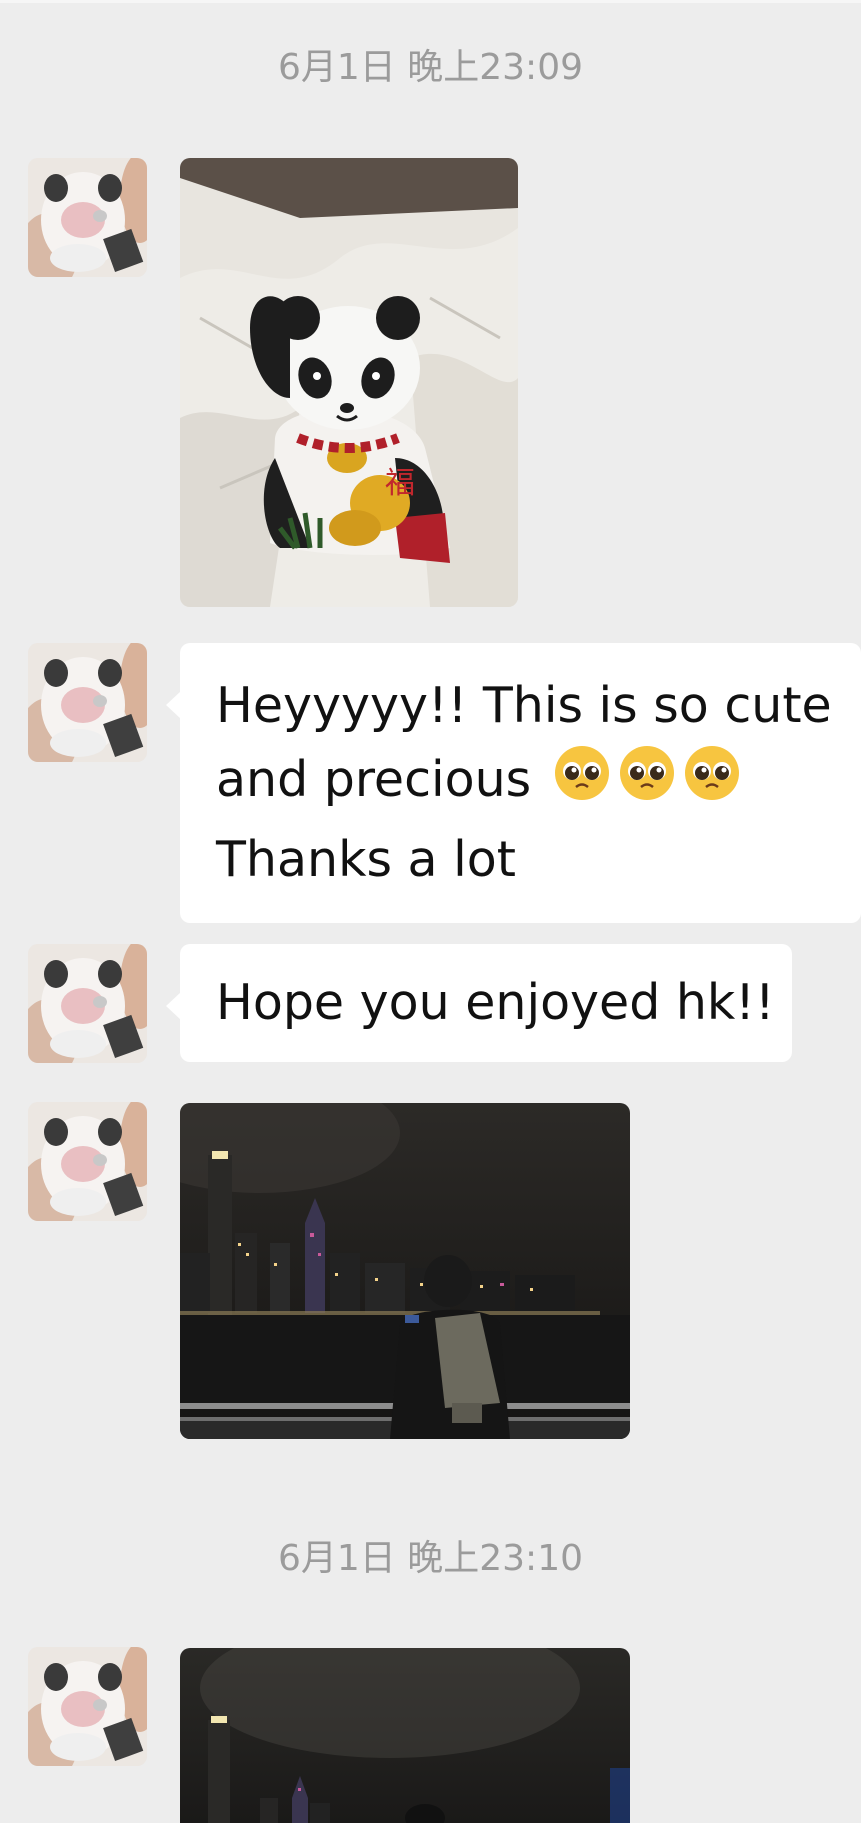  Describe the element at coordinates (405, 1271) in the screenshot. I see `hong-kong-harbour-night-photo` at that location.